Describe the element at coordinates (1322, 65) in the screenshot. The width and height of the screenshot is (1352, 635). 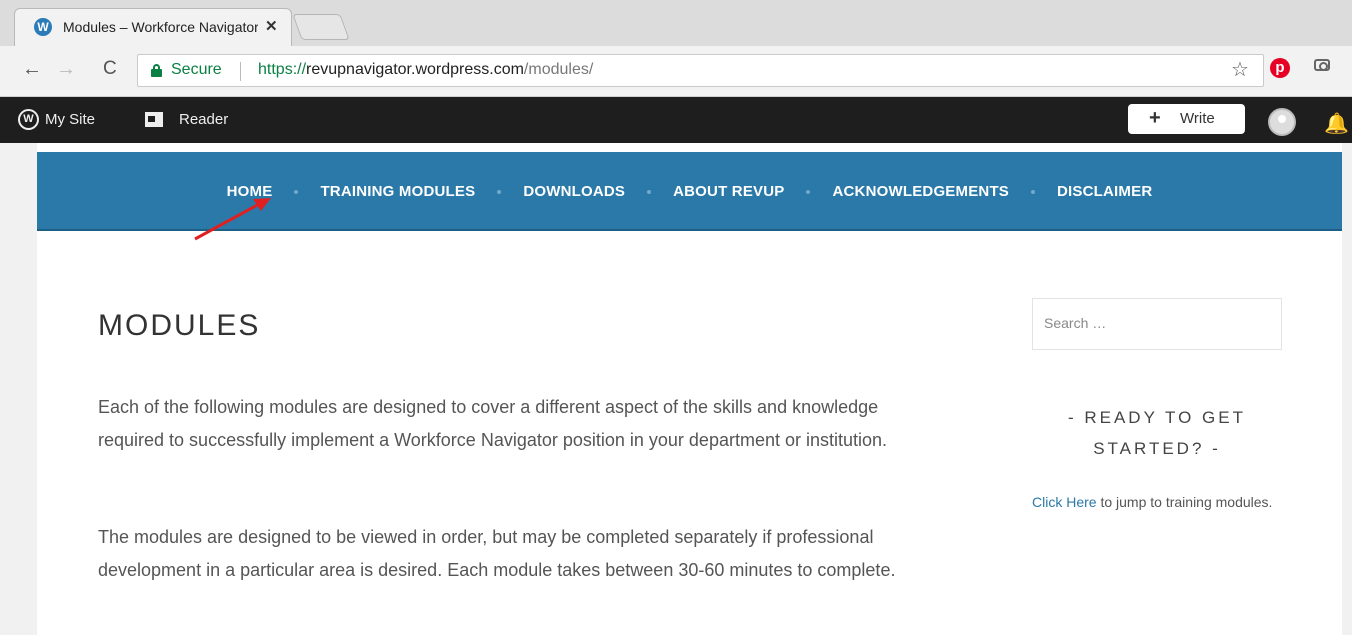
I see `camera-extension-icon` at that location.